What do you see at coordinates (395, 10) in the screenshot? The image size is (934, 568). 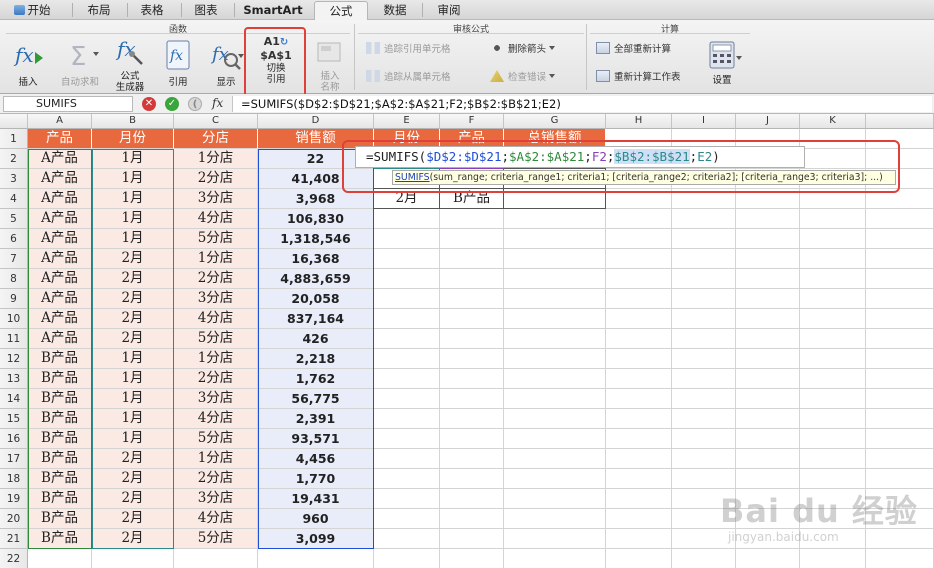 I see `tab-data: 数据` at bounding box center [395, 10].